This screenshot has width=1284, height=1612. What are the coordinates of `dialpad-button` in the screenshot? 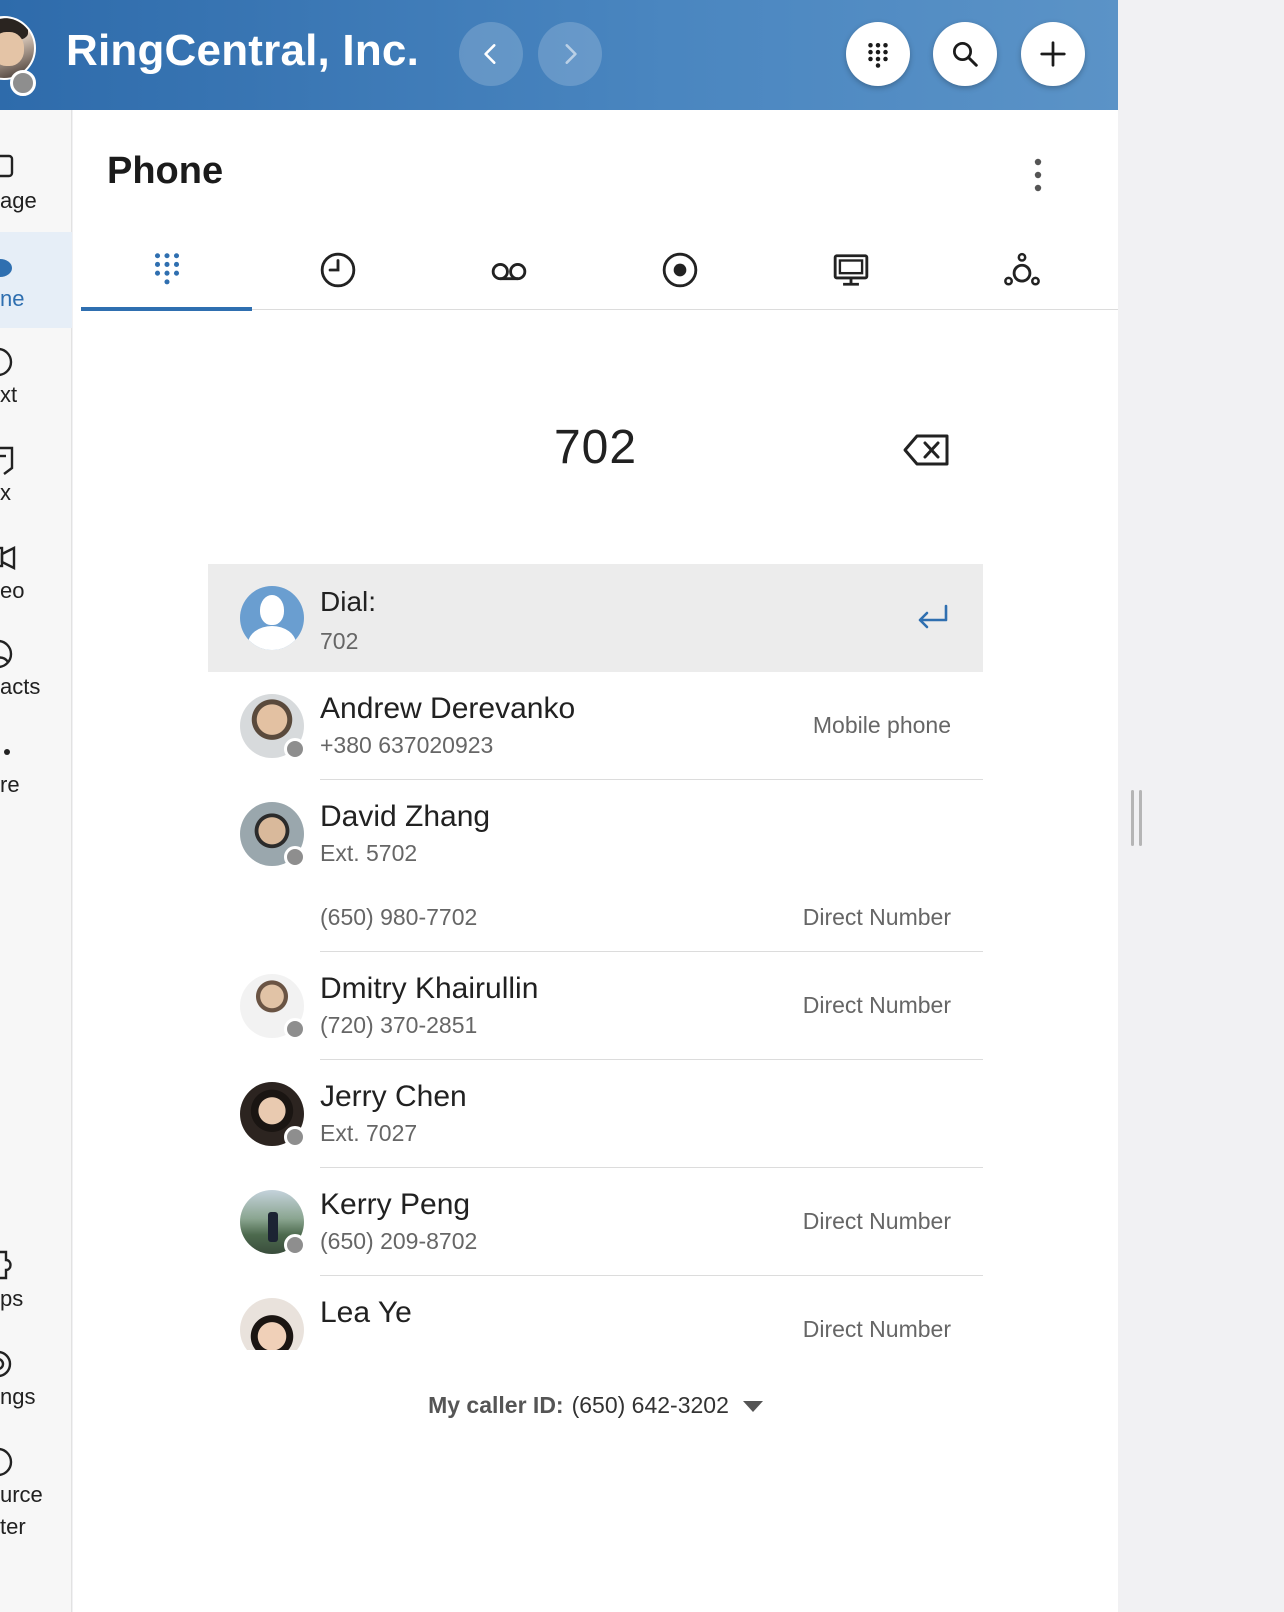 It's located at (878, 54).